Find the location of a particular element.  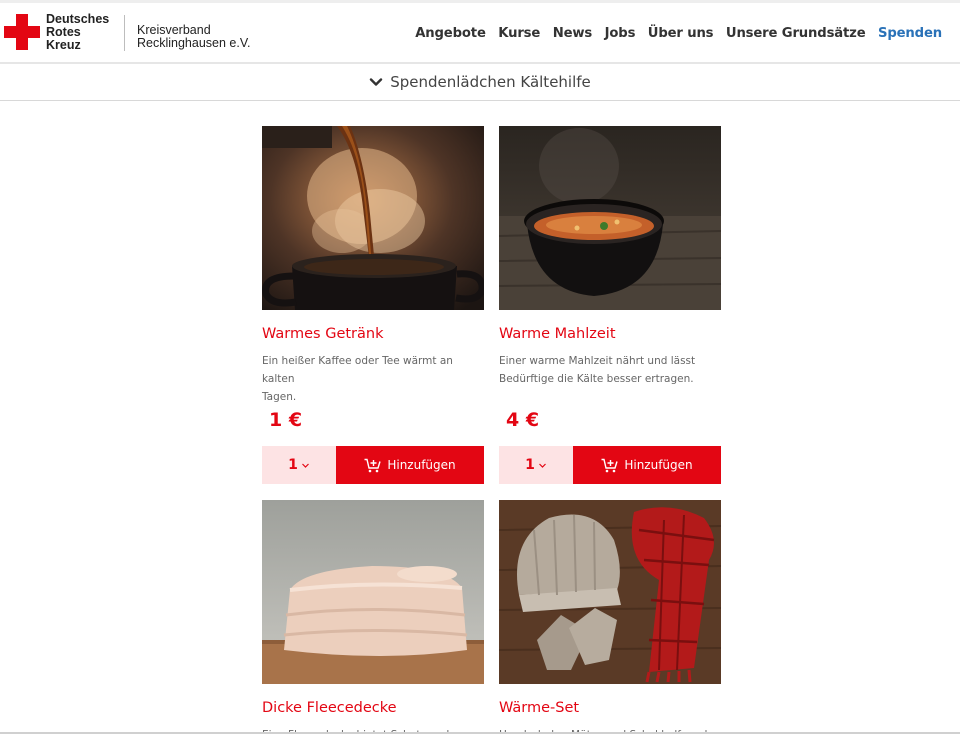

nav-item-angebote: Angebote is located at coordinates (450, 33).